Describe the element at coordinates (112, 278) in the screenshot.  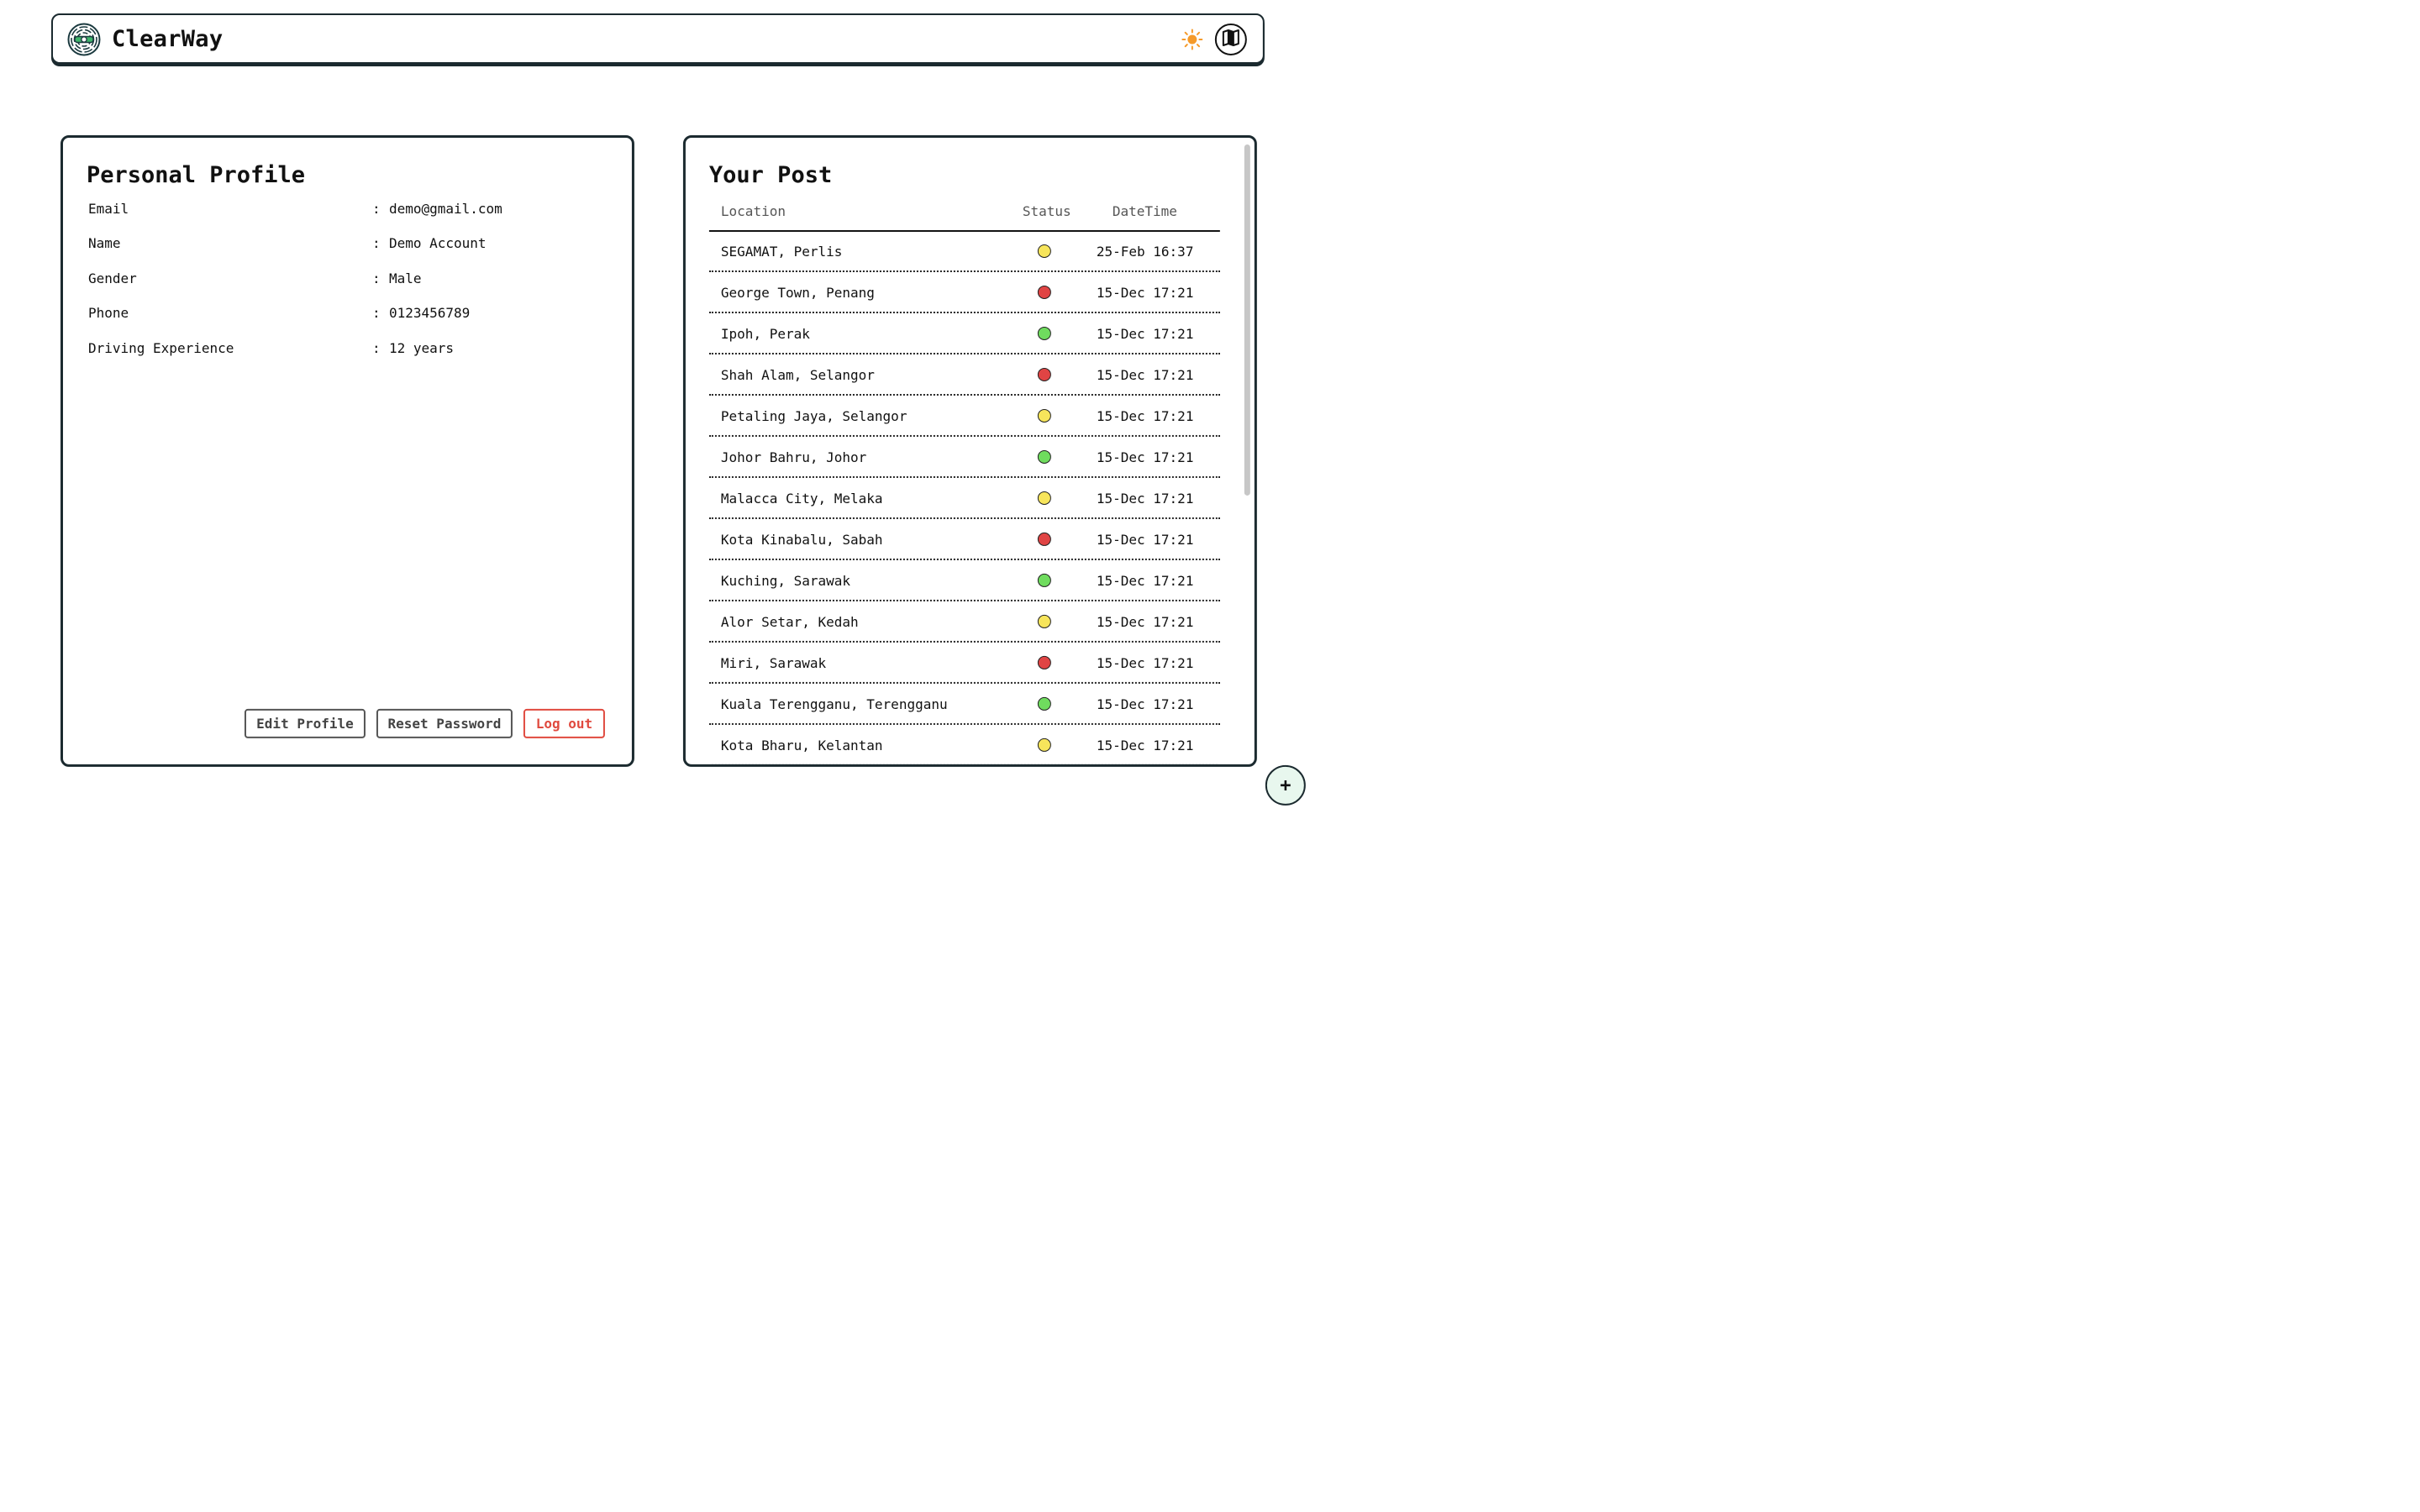
I see `field-label: Gender` at that location.